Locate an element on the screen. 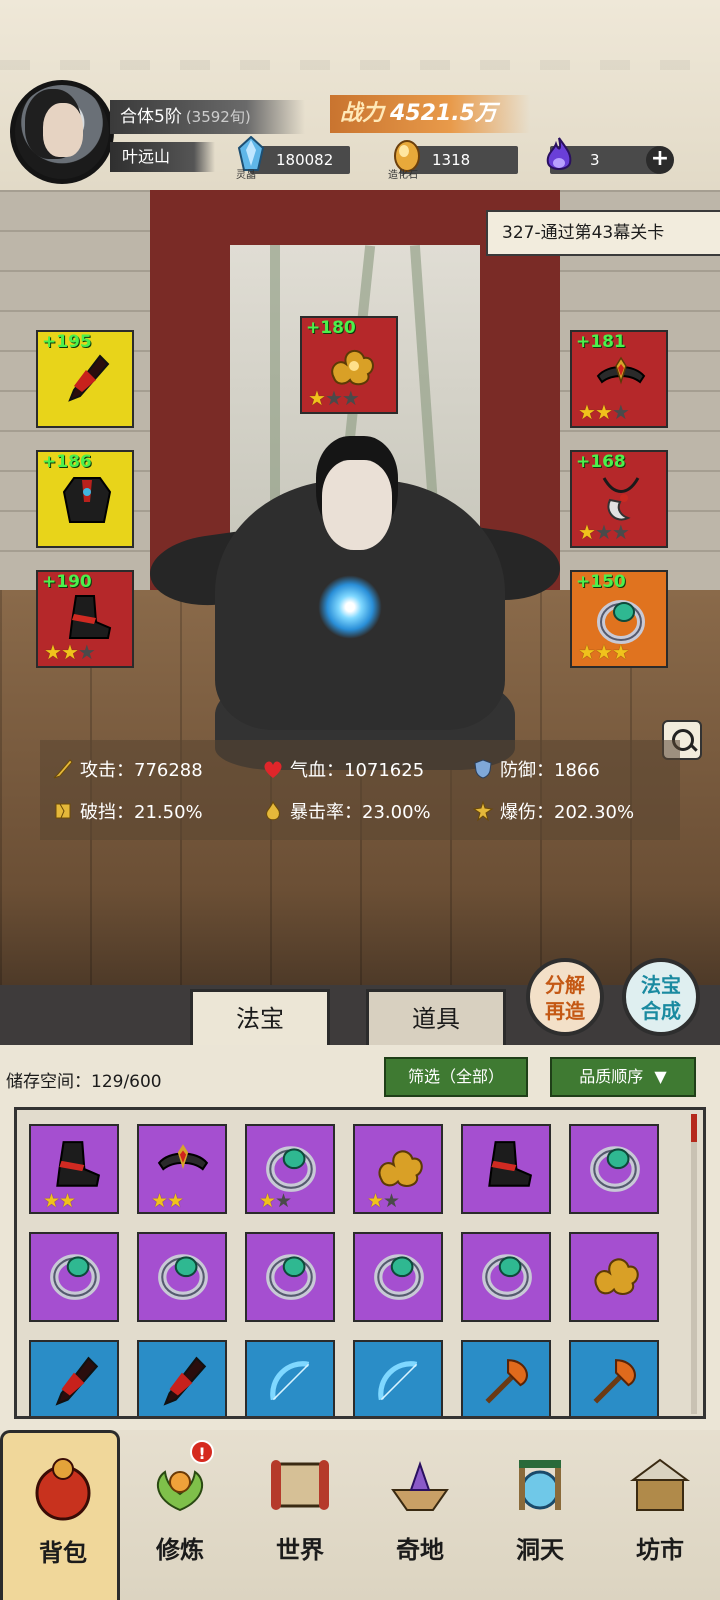 The image size is (720, 1600). character-head is located at coordinates (357, 505).